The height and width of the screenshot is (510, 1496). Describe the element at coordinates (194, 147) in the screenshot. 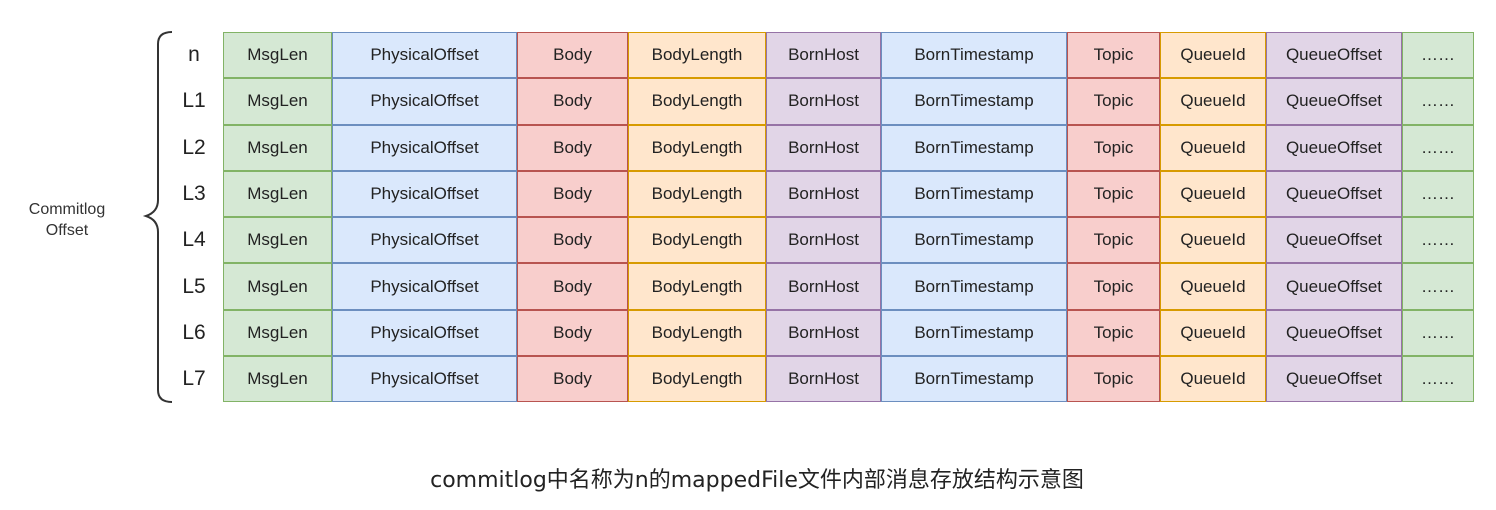

I see `row-label: L2` at that location.